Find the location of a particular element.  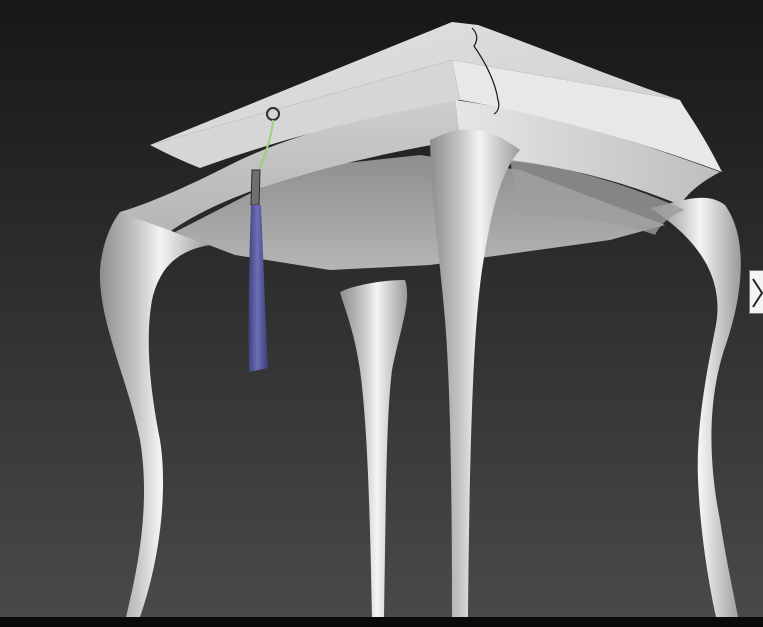

chevron-right-icon is located at coordinates (757, 293).